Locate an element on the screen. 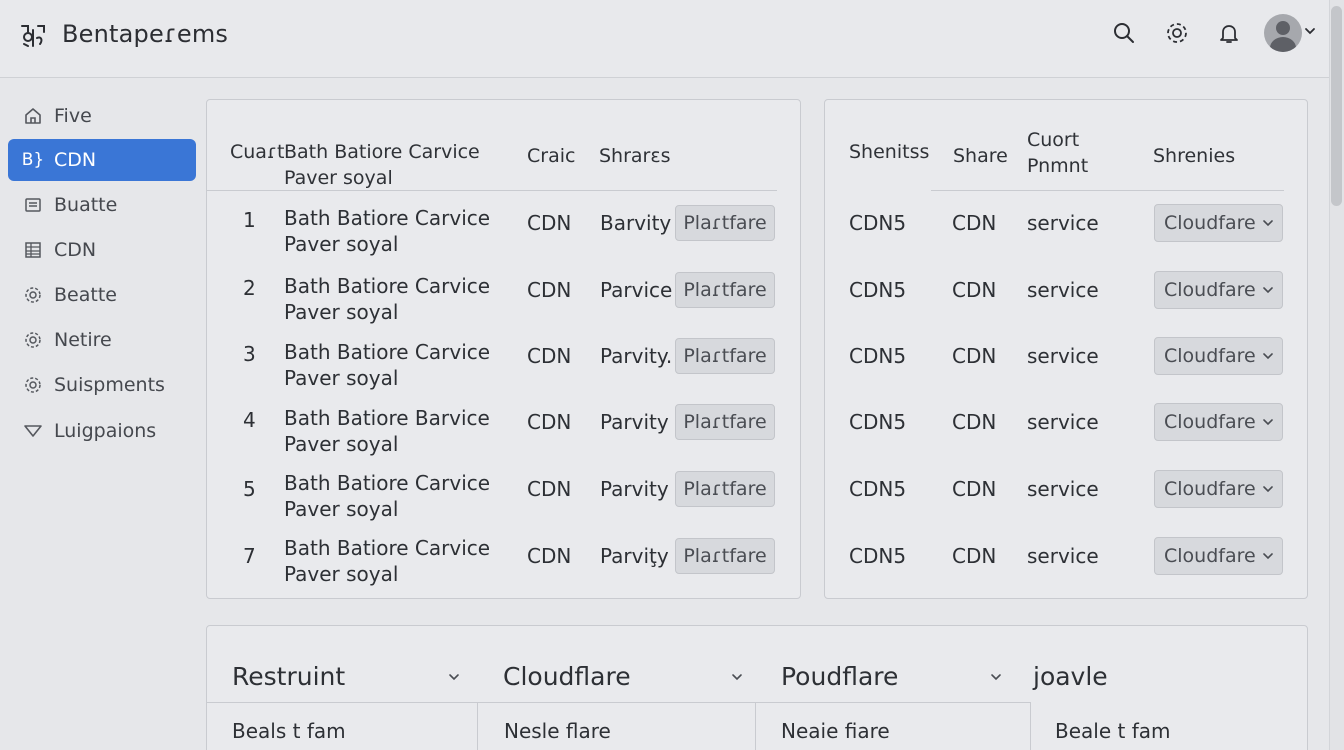 The width and height of the screenshot is (1344, 750). row-number: 1 is located at coordinates (249, 220).